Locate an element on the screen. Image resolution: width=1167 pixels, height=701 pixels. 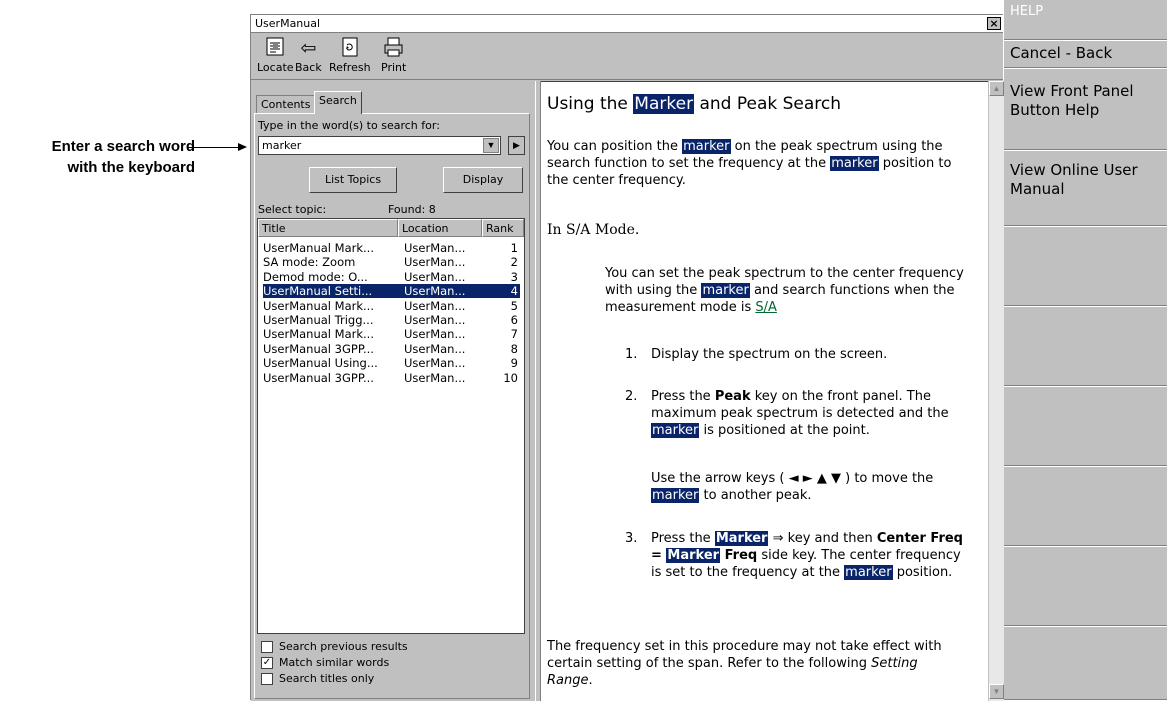
view-online-manual-button: View Online User Manual is located at coordinates (1085, 188).